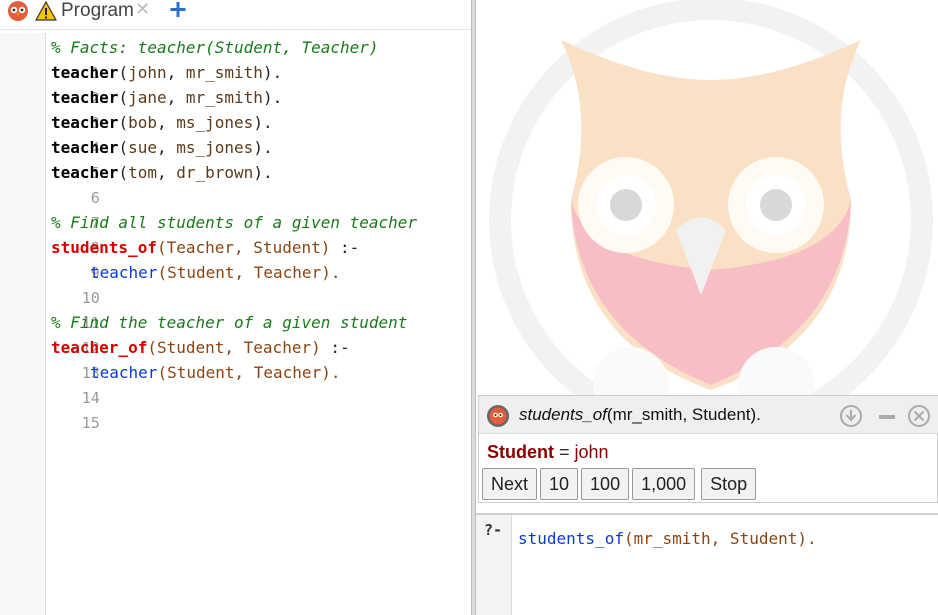 The width and height of the screenshot is (938, 615). Describe the element at coordinates (564, 452) in the screenshot. I see `binding-equals: =` at that location.